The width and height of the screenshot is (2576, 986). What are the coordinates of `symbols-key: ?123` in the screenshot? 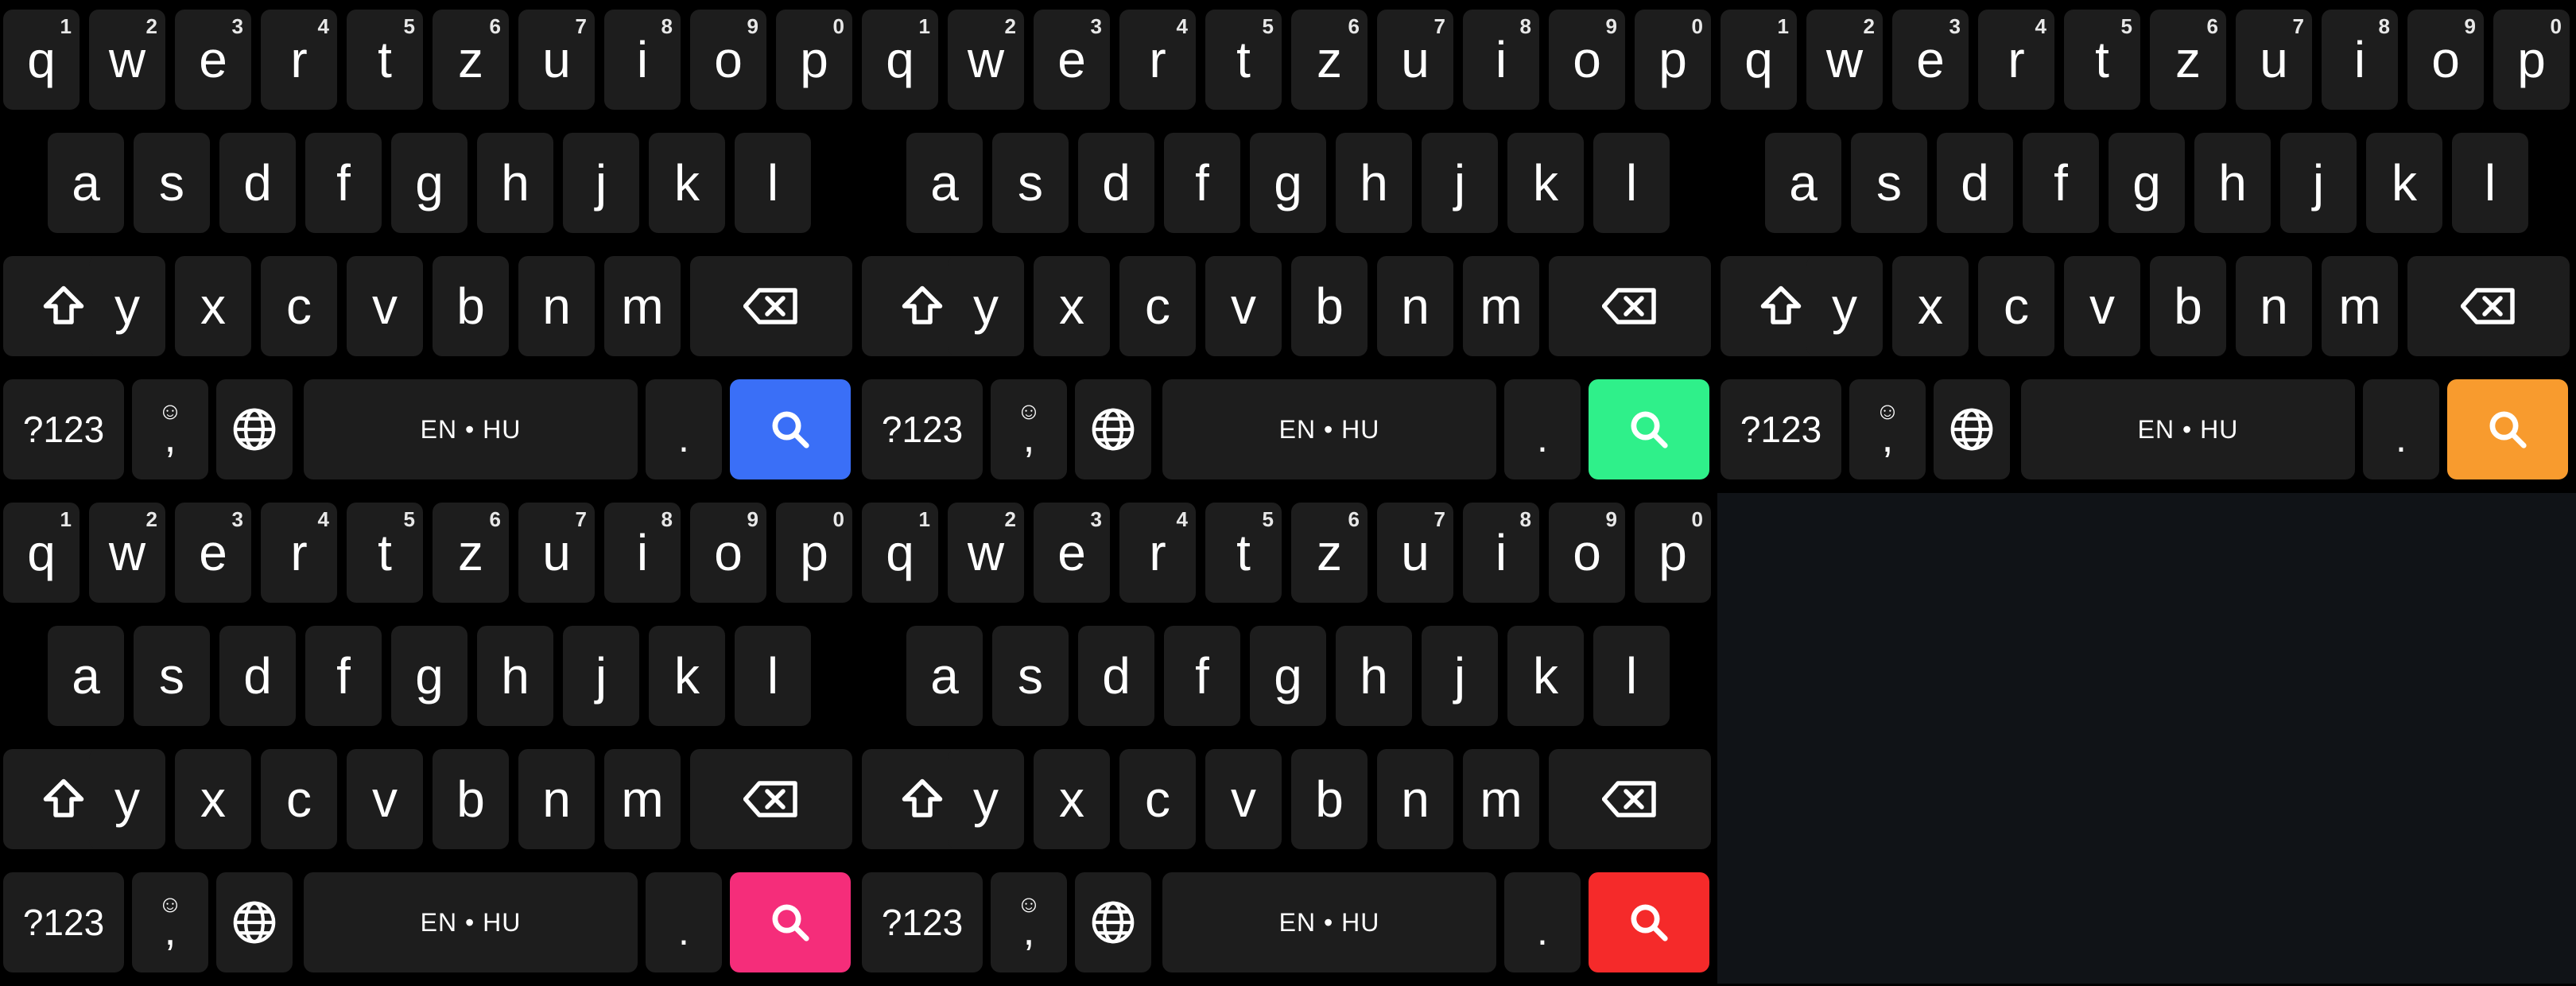 It's located at (63, 429).